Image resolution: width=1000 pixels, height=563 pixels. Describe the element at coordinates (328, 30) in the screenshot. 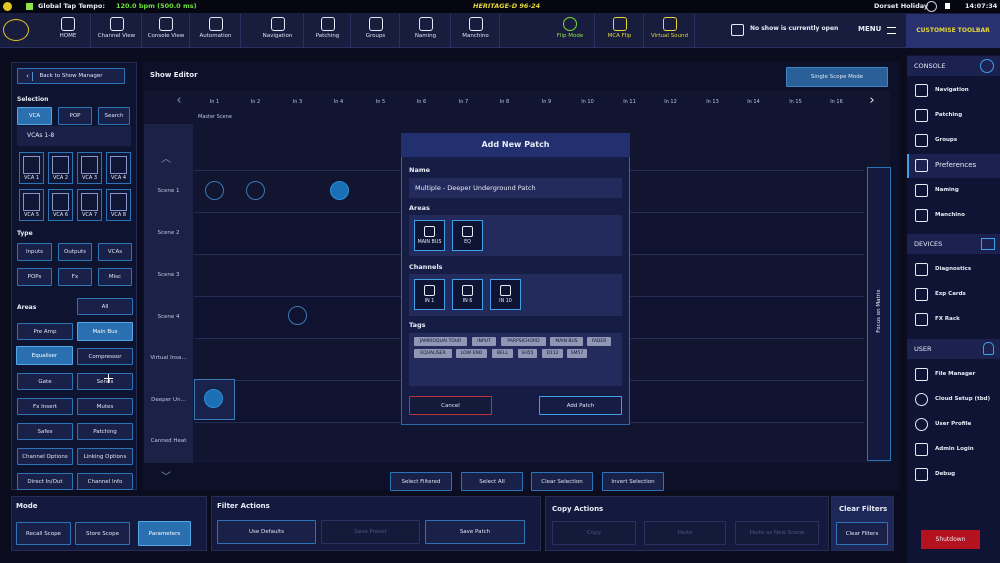

I see `toolbar-patching: Patching` at that location.